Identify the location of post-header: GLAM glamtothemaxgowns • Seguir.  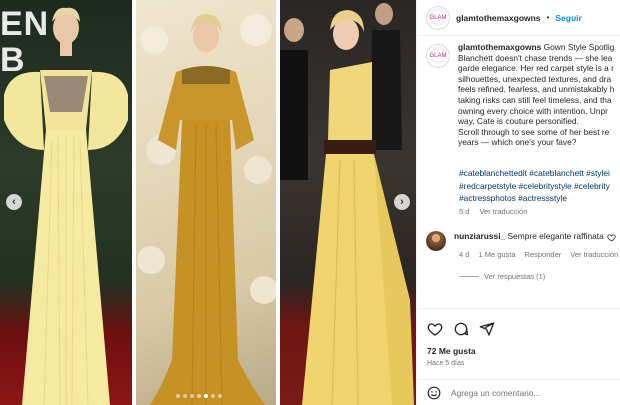
(518, 18).